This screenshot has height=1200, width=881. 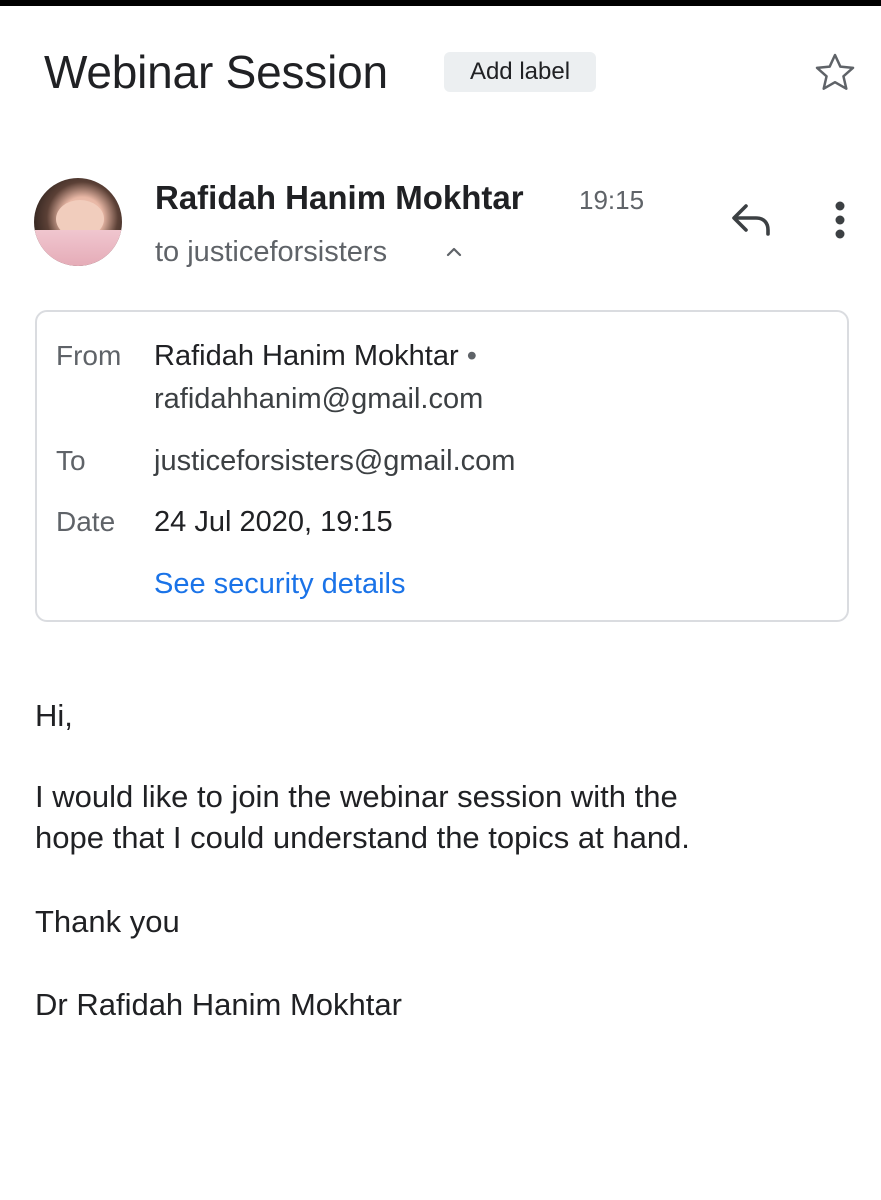 What do you see at coordinates (440, 3) in the screenshot?
I see `top-status-bar` at bounding box center [440, 3].